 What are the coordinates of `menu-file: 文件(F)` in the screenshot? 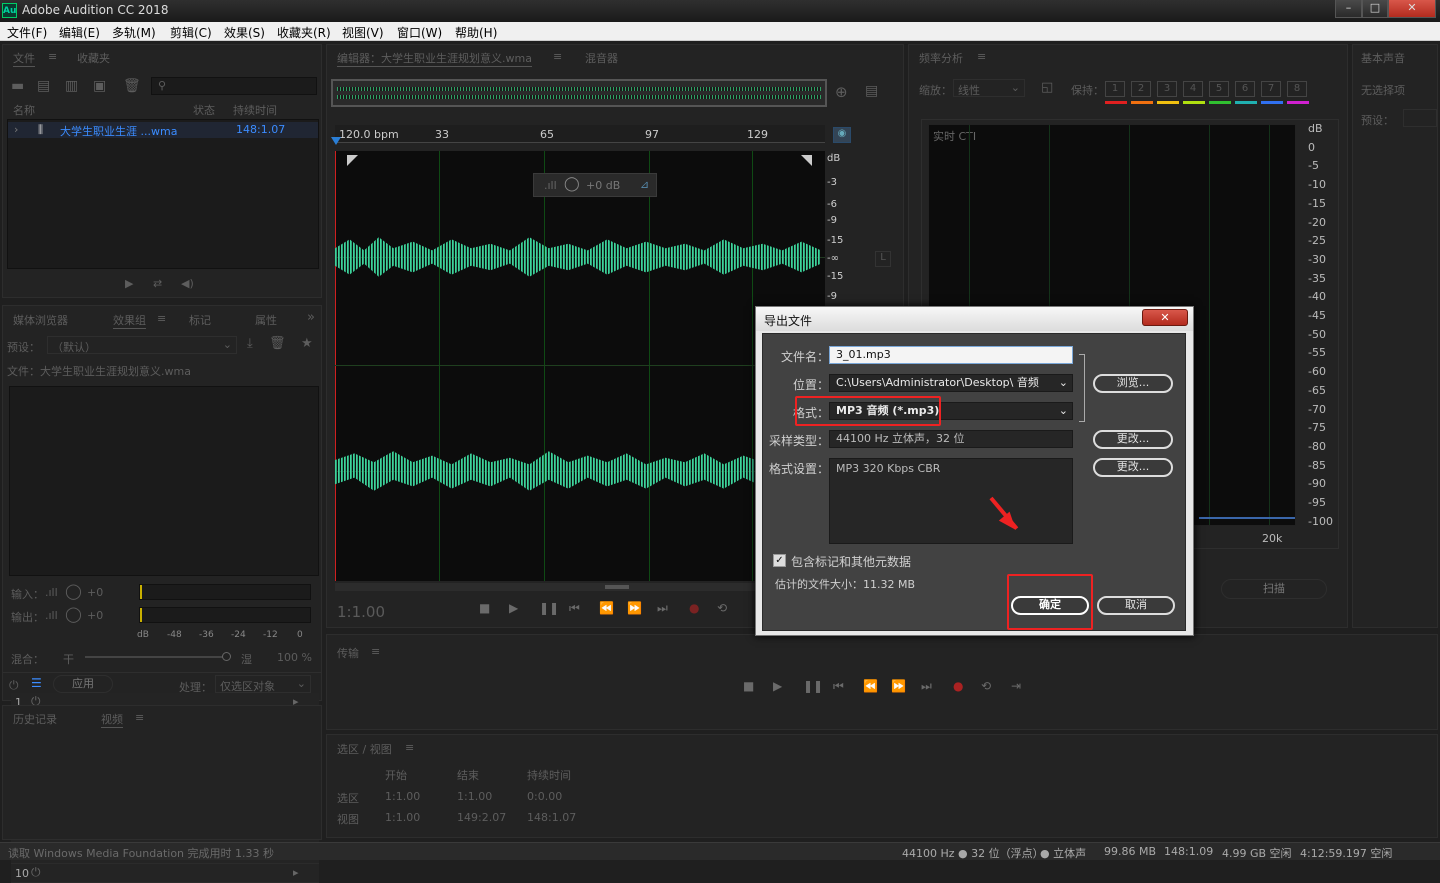 It's located at (27, 32).